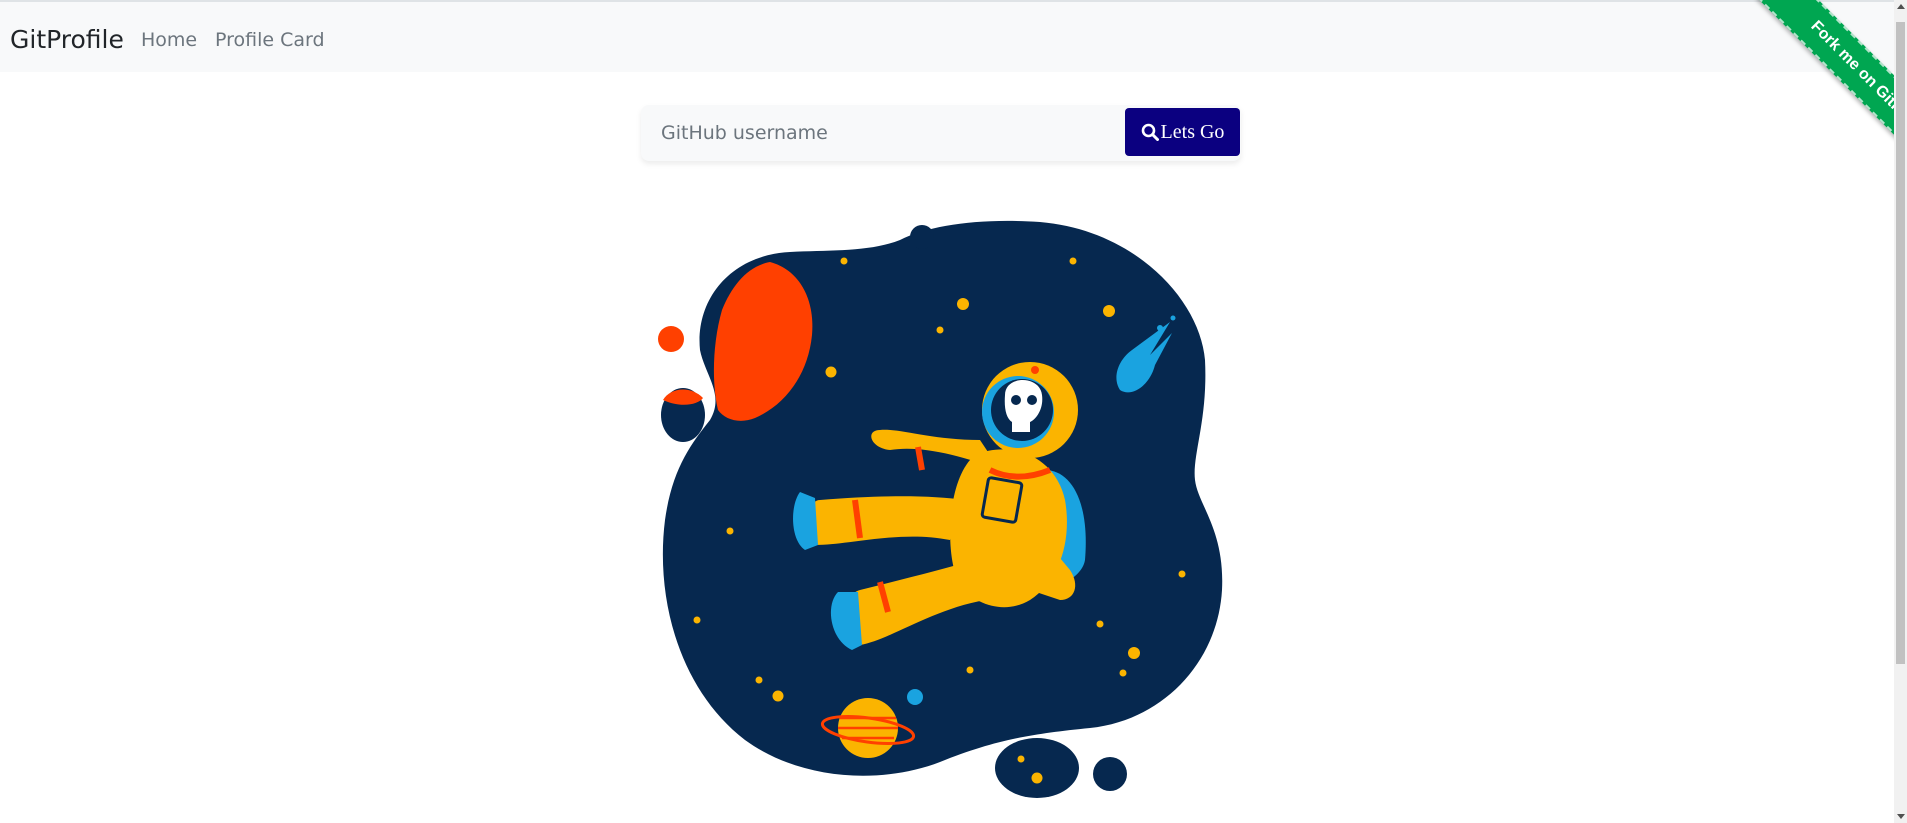 The width and height of the screenshot is (1907, 823). Describe the element at coordinates (1901, 816) in the screenshot. I see `scroll-down-arrow-icon` at that location.